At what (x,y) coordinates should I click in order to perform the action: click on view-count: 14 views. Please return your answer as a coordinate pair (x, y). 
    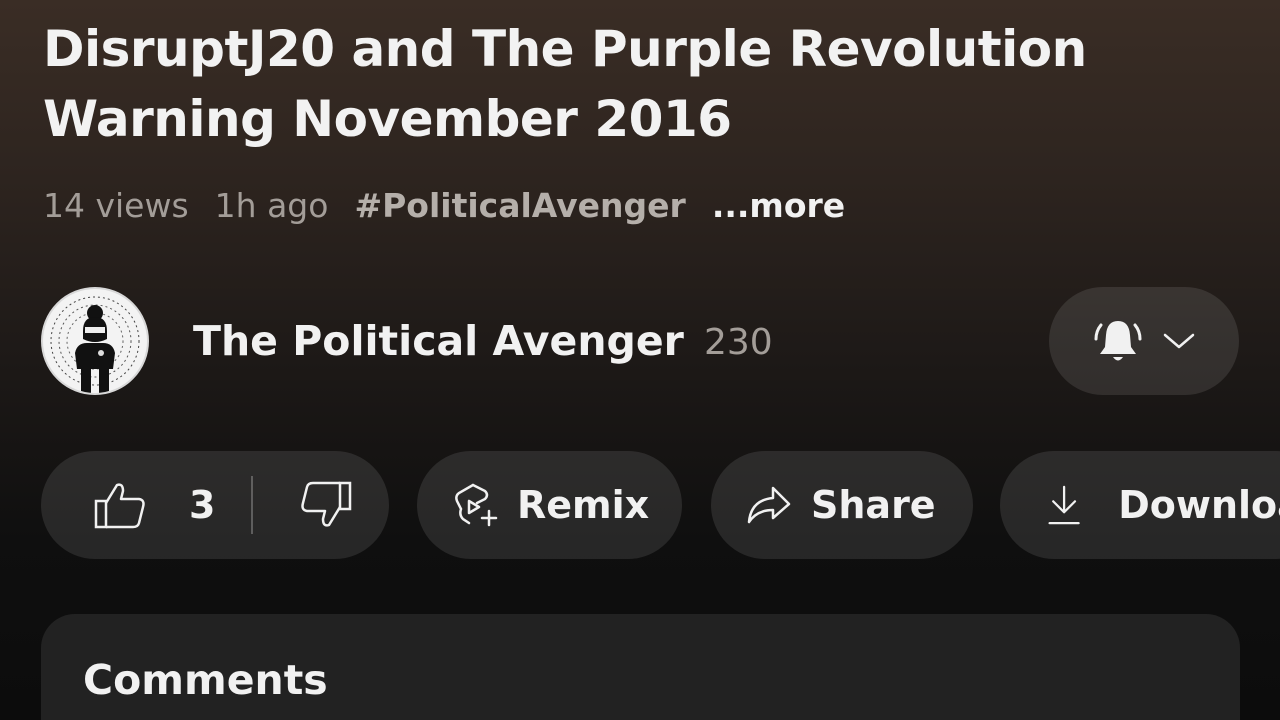
    Looking at the image, I should click on (116, 205).